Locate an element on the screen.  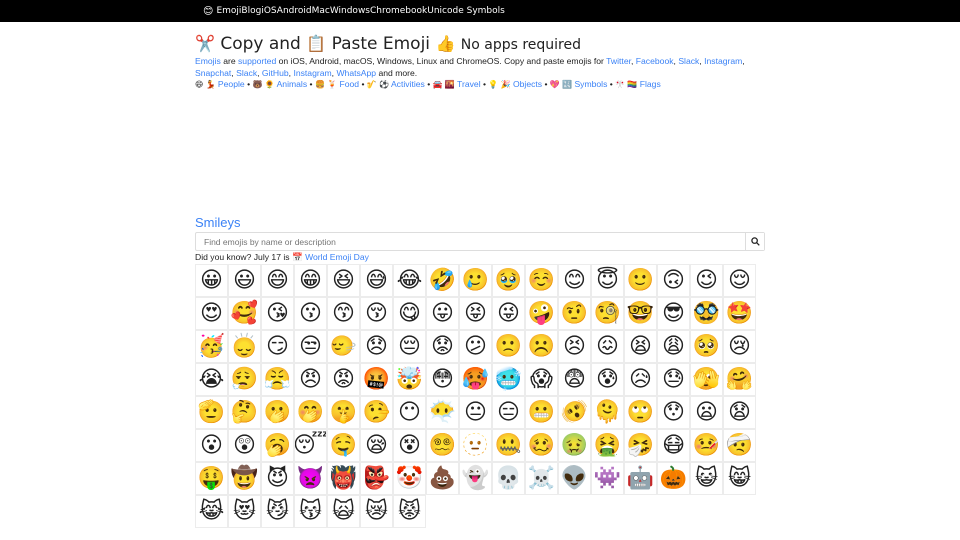
emoji-cell: 😿 is located at coordinates (376, 511).